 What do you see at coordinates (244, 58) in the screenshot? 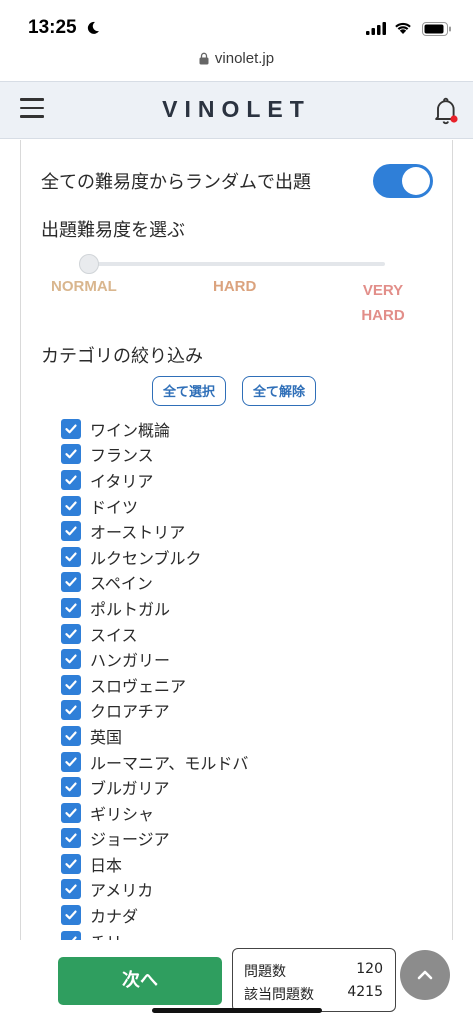
I see `url-text: vinolet.jp` at bounding box center [244, 58].